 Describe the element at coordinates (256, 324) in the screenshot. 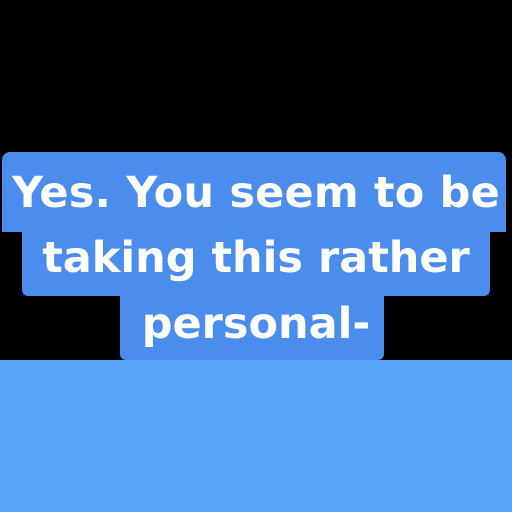

I see `caption-line-3: personal-` at that location.